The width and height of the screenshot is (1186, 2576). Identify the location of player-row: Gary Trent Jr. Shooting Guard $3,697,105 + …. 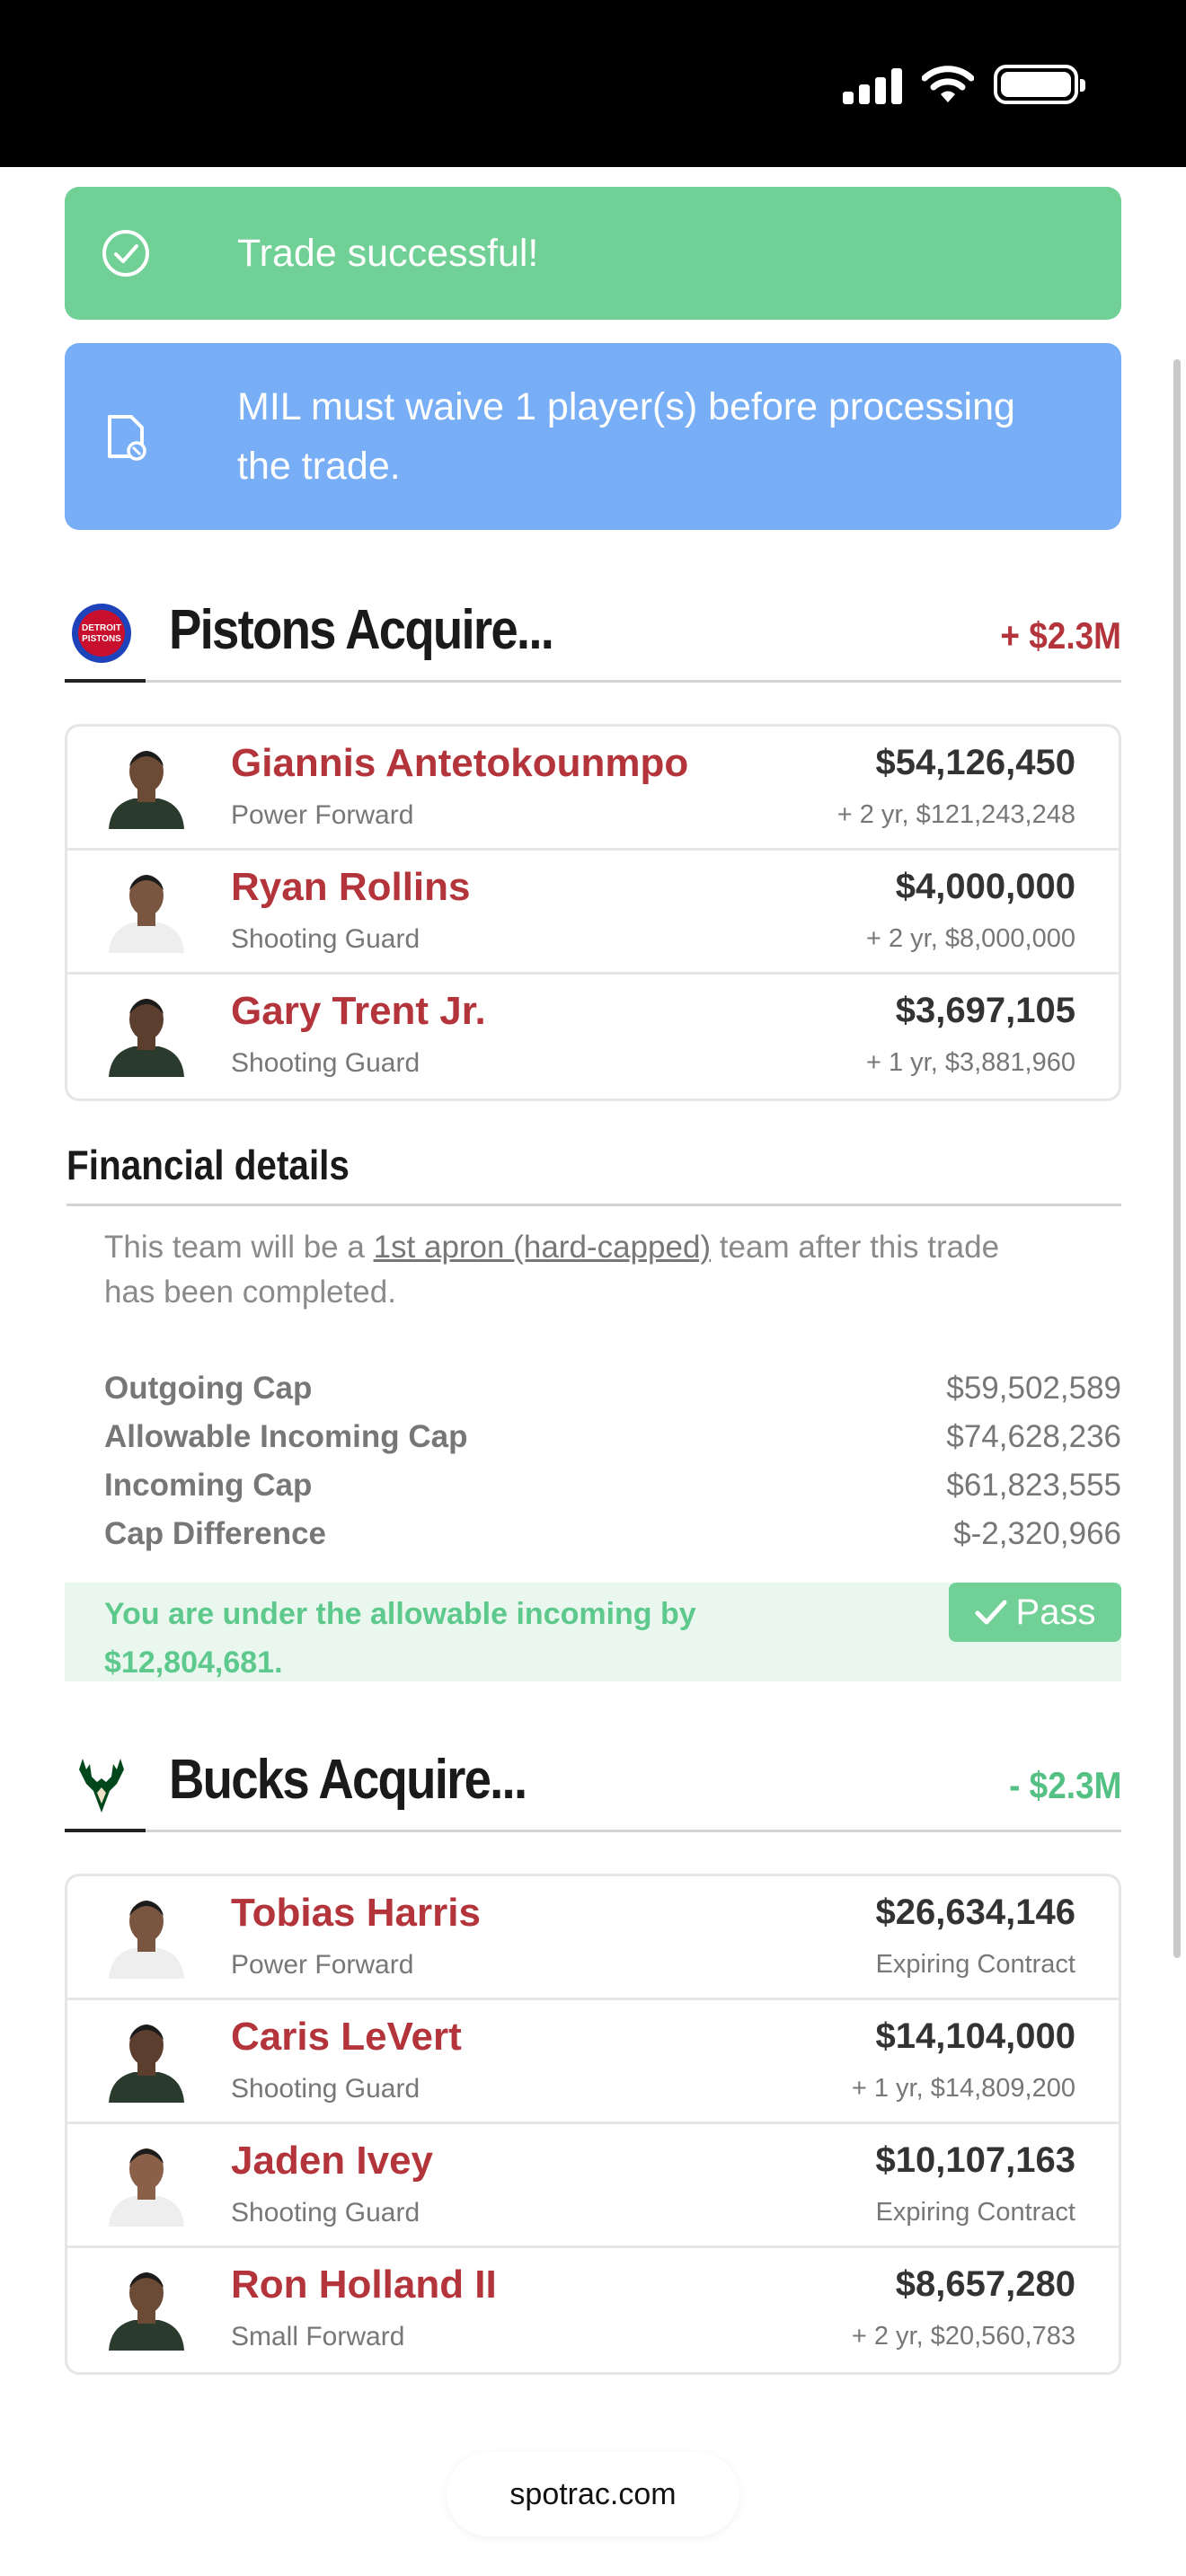
(593, 1036).